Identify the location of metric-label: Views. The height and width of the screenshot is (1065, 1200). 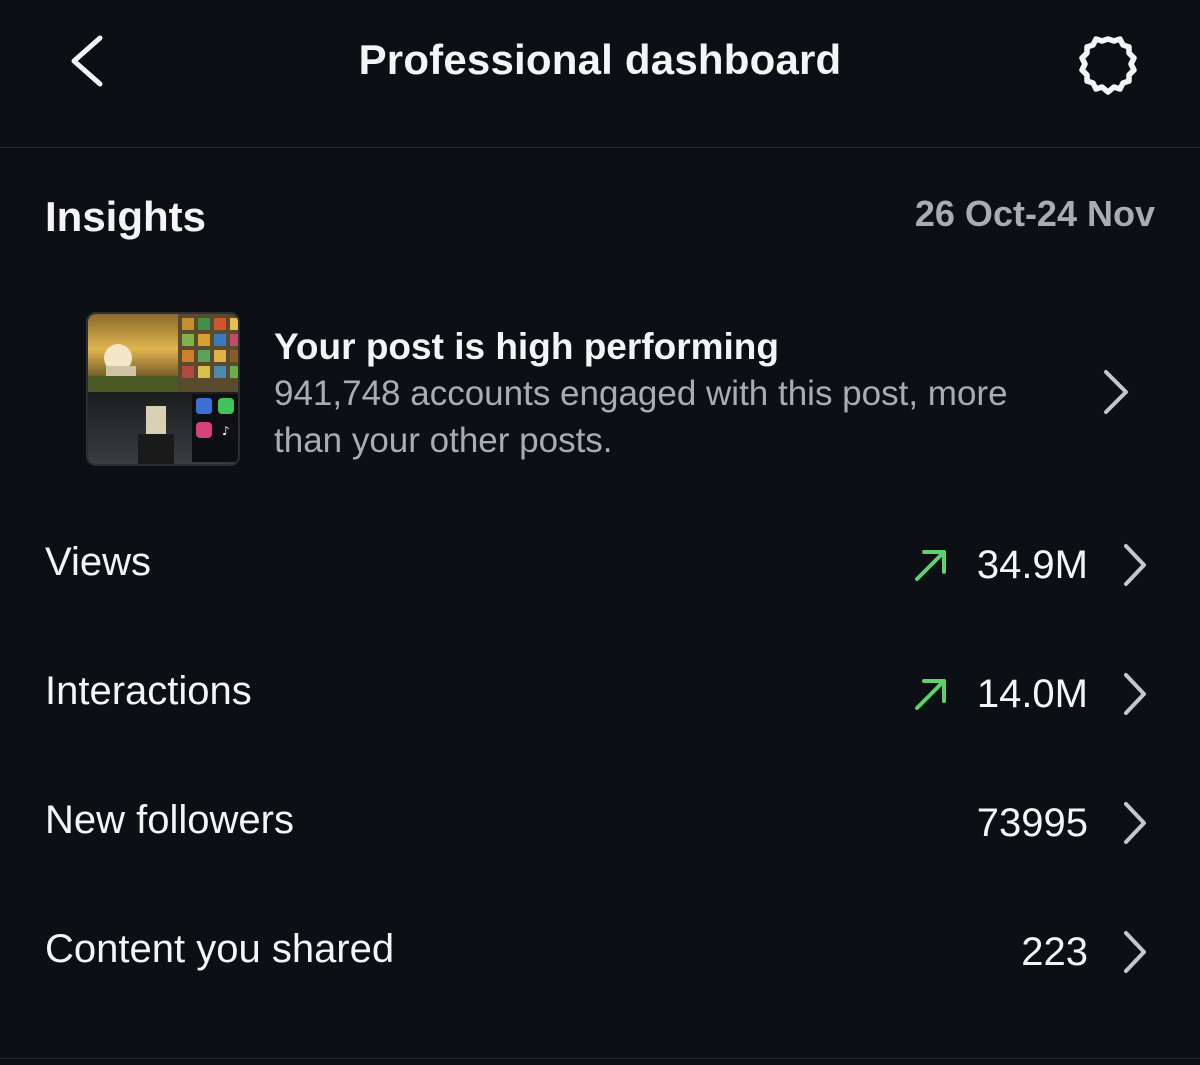
(98, 562).